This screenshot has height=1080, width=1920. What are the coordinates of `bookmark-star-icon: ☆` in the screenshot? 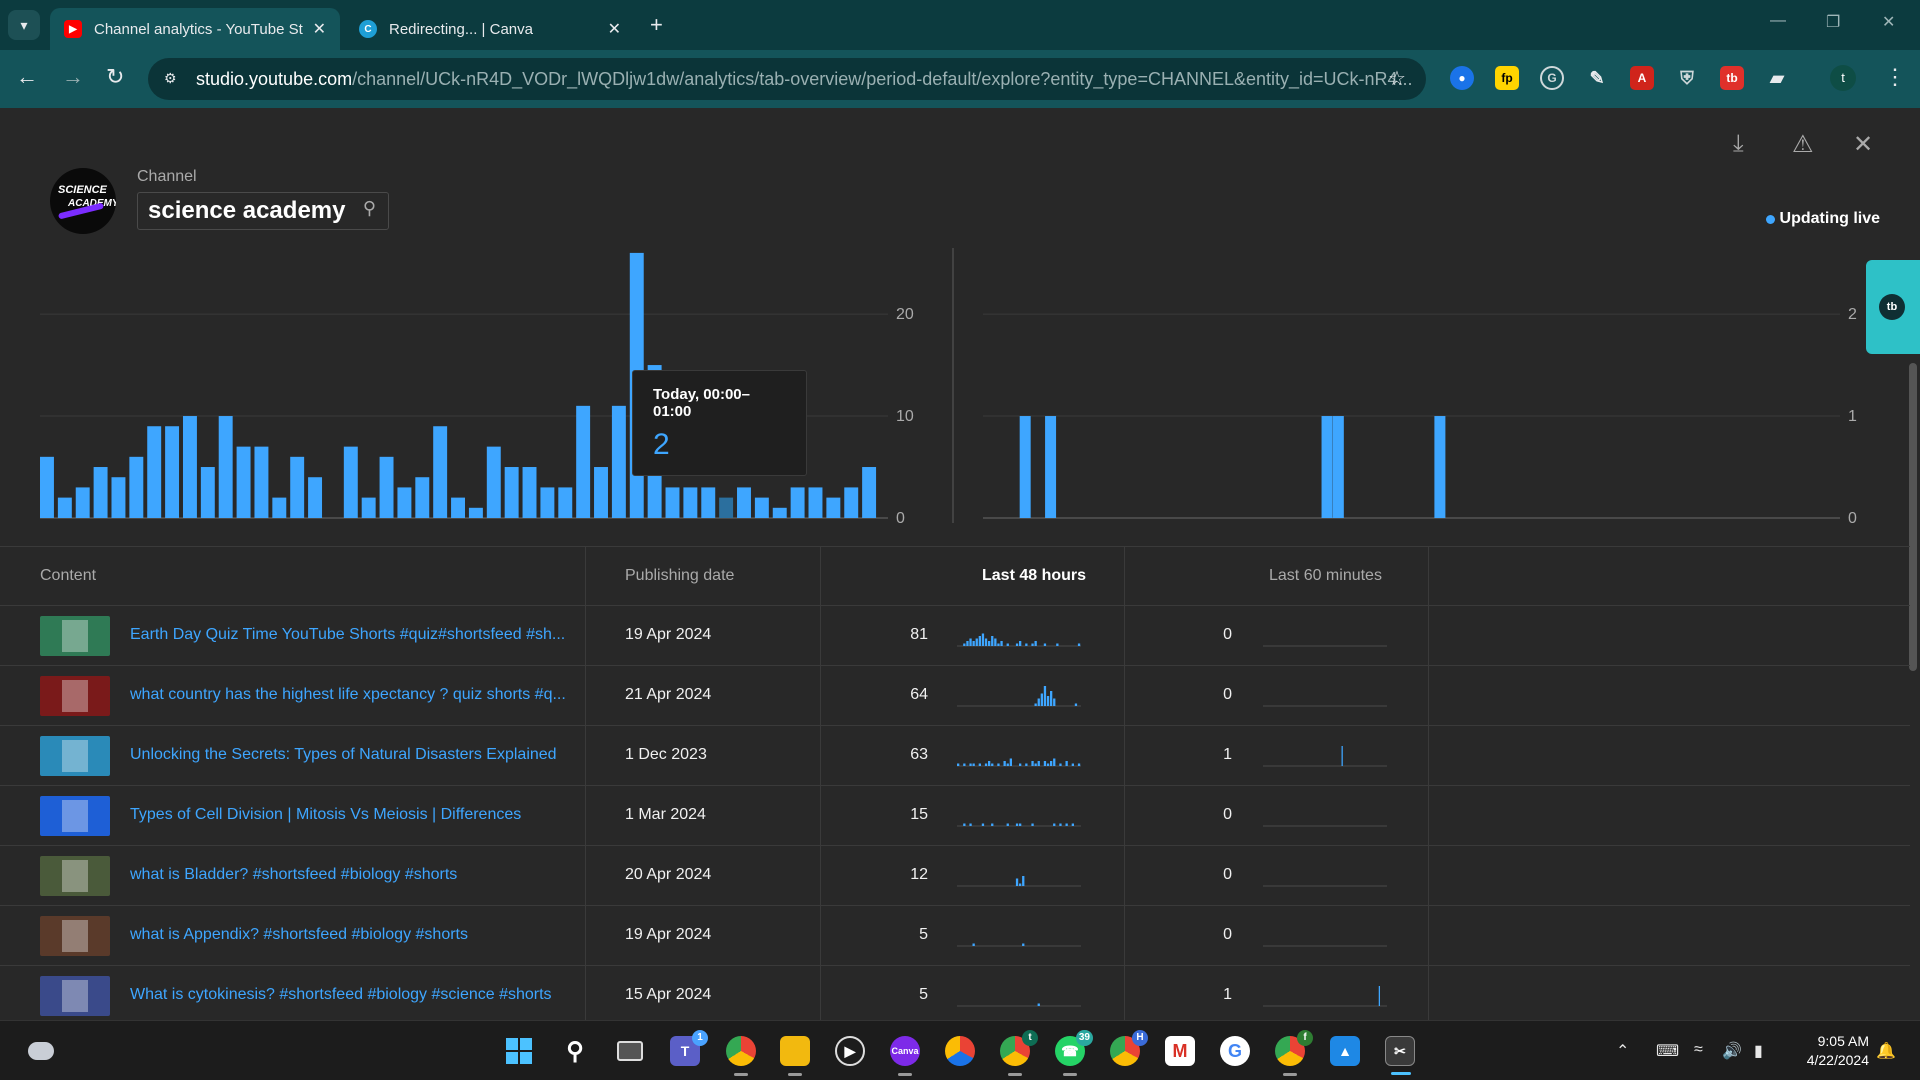 It's located at (1397, 78).